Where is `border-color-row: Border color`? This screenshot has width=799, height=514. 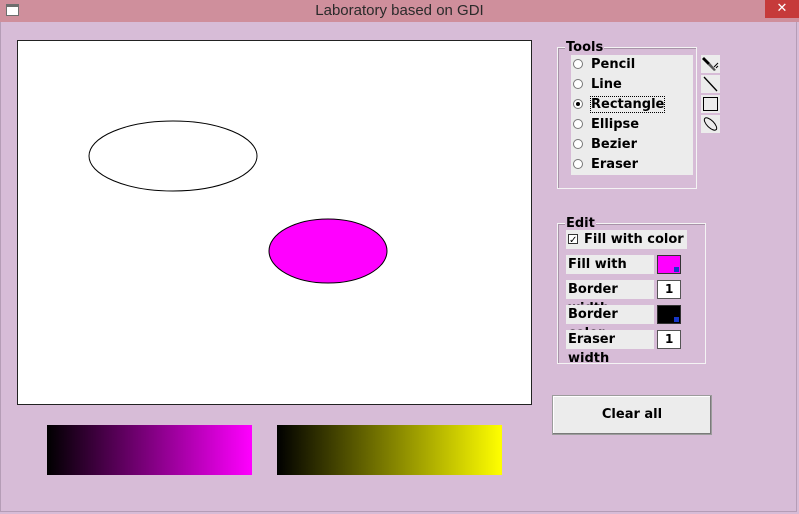
border-color-row: Border color is located at coordinates (610, 323).